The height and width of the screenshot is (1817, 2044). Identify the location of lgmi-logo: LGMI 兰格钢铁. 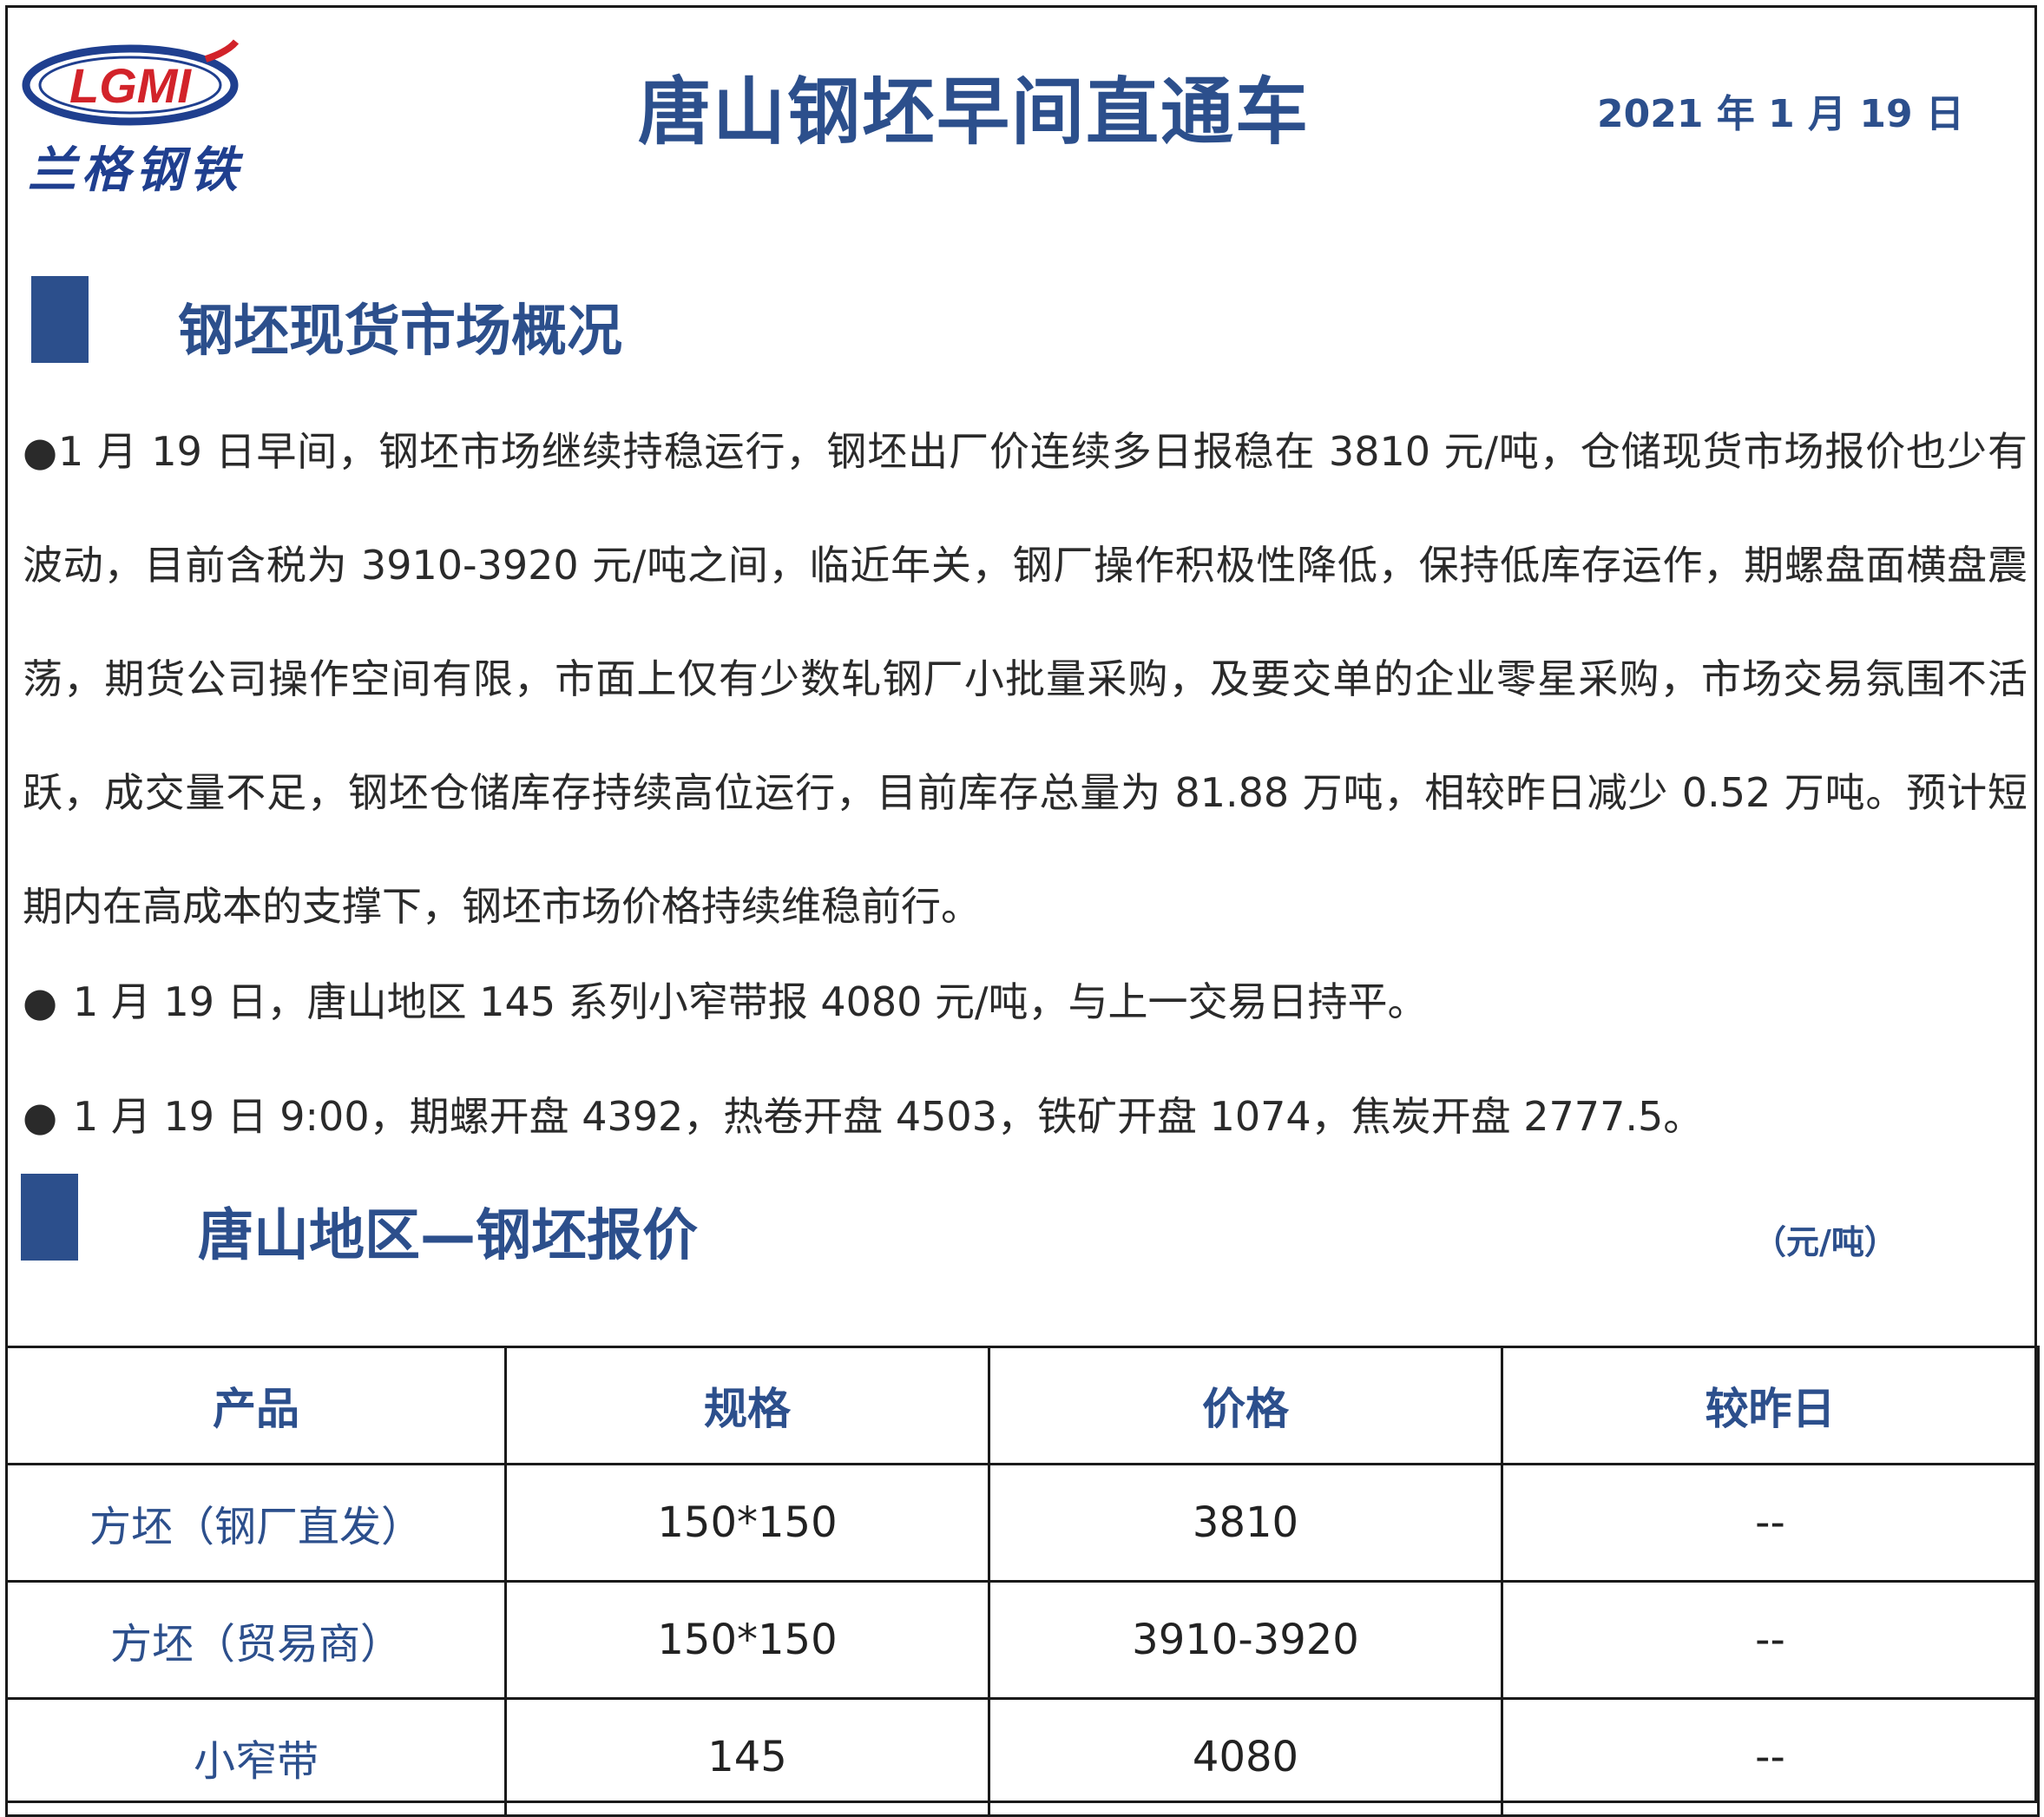
(136, 117).